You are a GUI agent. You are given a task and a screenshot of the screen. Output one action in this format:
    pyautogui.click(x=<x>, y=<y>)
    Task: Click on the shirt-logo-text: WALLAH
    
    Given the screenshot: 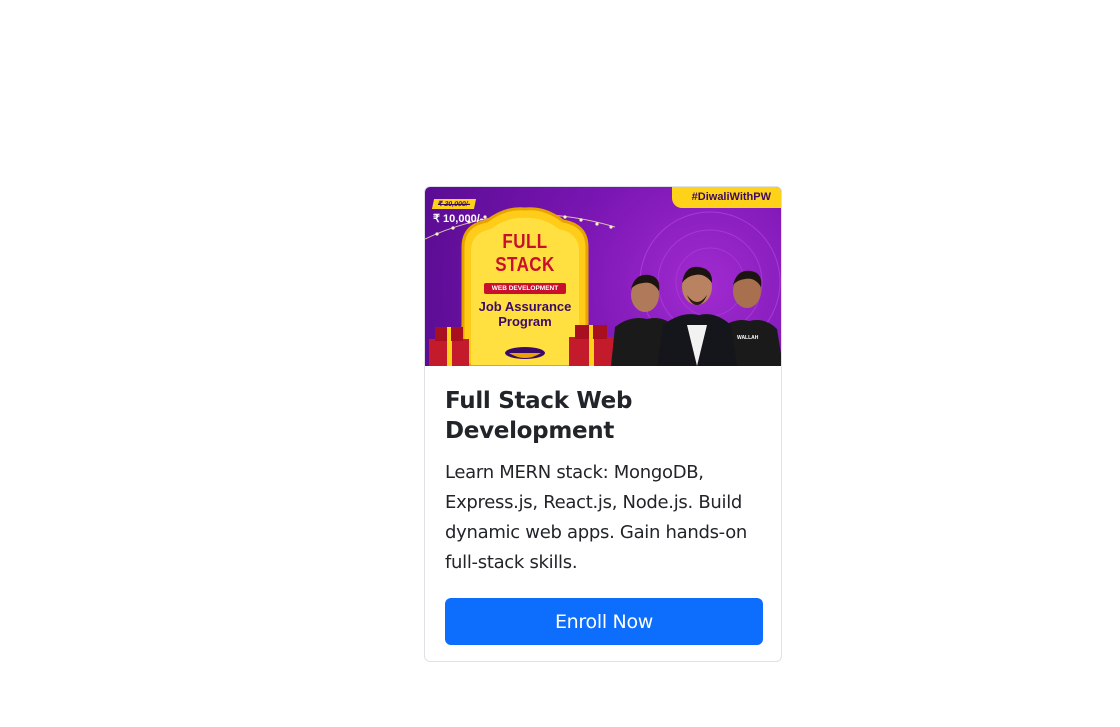 What is the action you would take?
    pyautogui.click(x=748, y=338)
    